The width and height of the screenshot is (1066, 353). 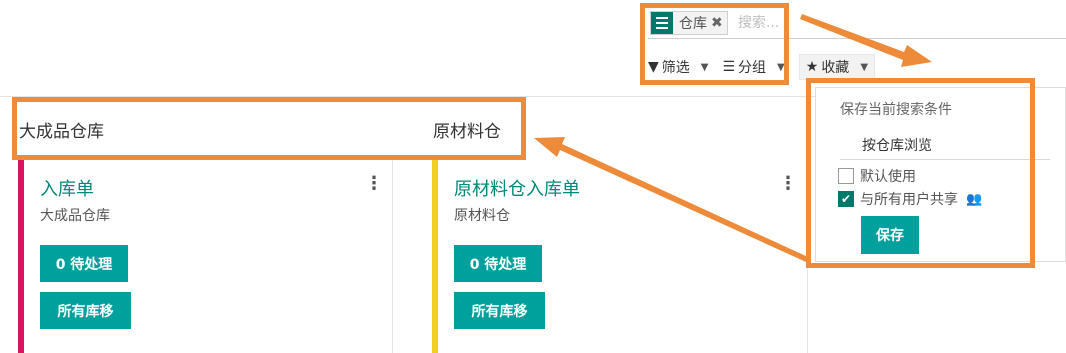 I want to click on card-title: 入库单, so click(x=67, y=188).